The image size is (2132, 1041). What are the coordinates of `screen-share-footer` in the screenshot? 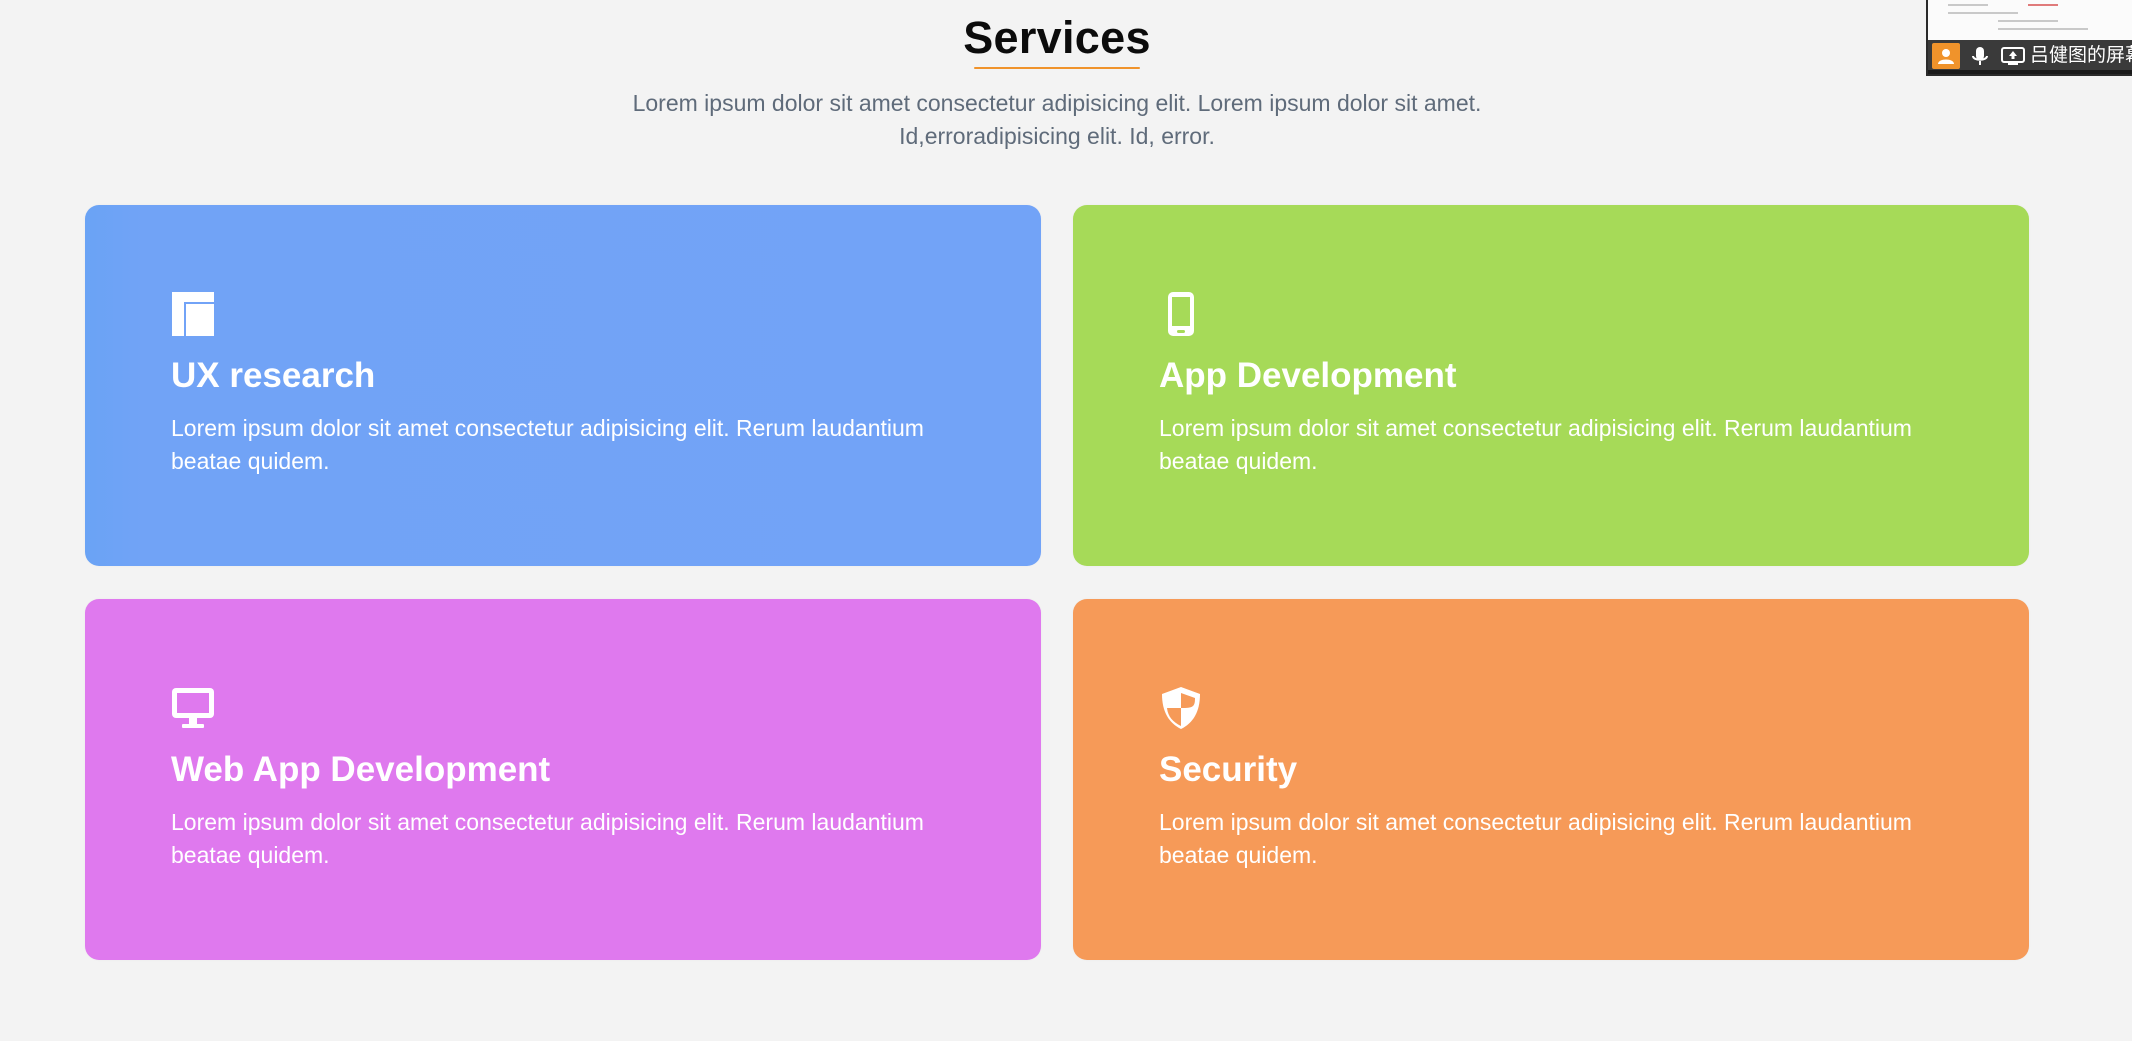 It's located at (2030, 72).